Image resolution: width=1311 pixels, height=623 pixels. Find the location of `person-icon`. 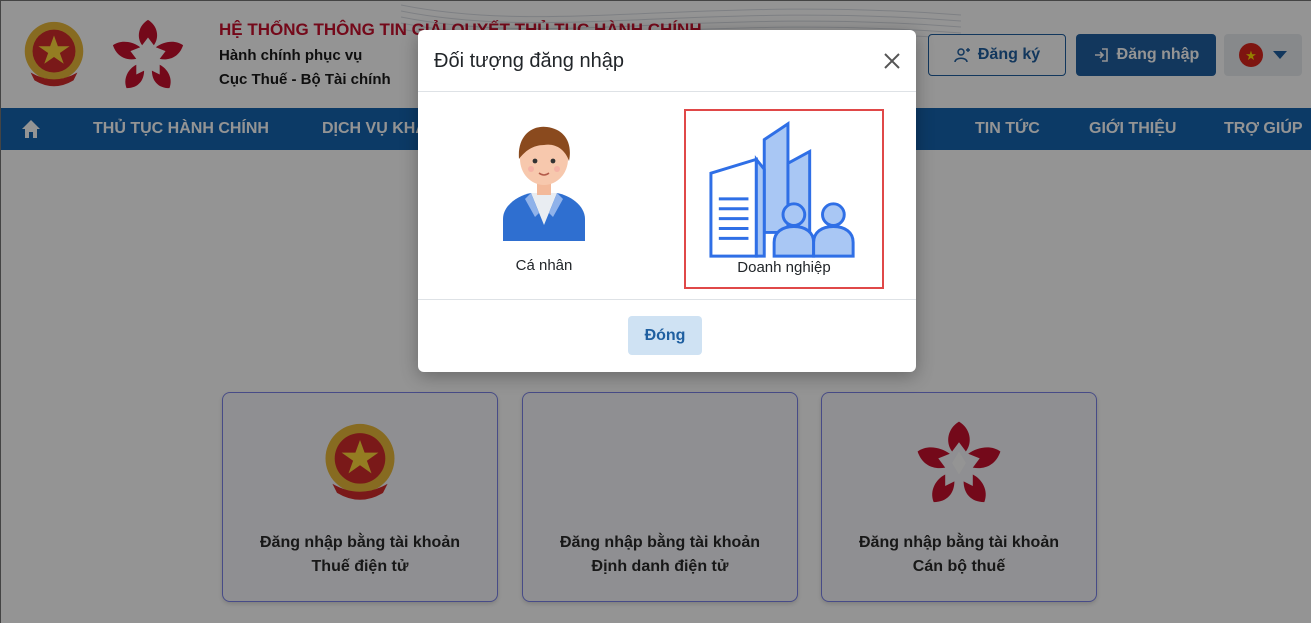

person-icon is located at coordinates (544, 183).